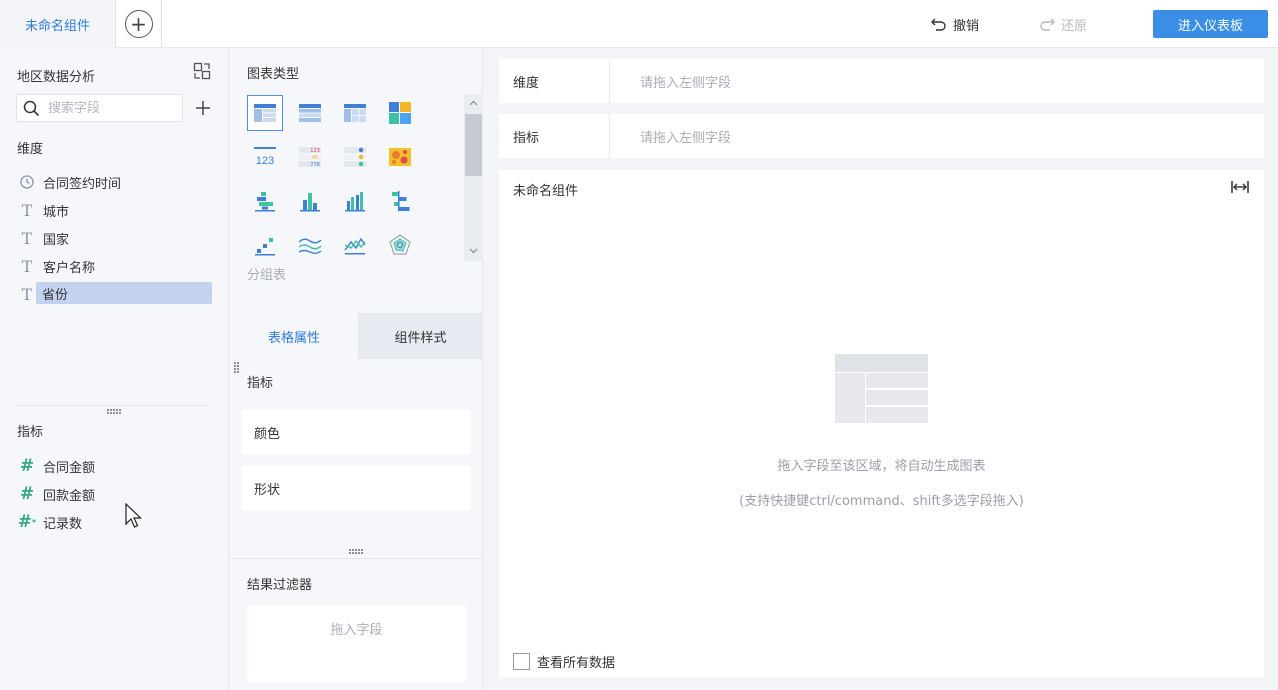 The image size is (1278, 690). I want to click on scatter-icon, so click(265, 247).